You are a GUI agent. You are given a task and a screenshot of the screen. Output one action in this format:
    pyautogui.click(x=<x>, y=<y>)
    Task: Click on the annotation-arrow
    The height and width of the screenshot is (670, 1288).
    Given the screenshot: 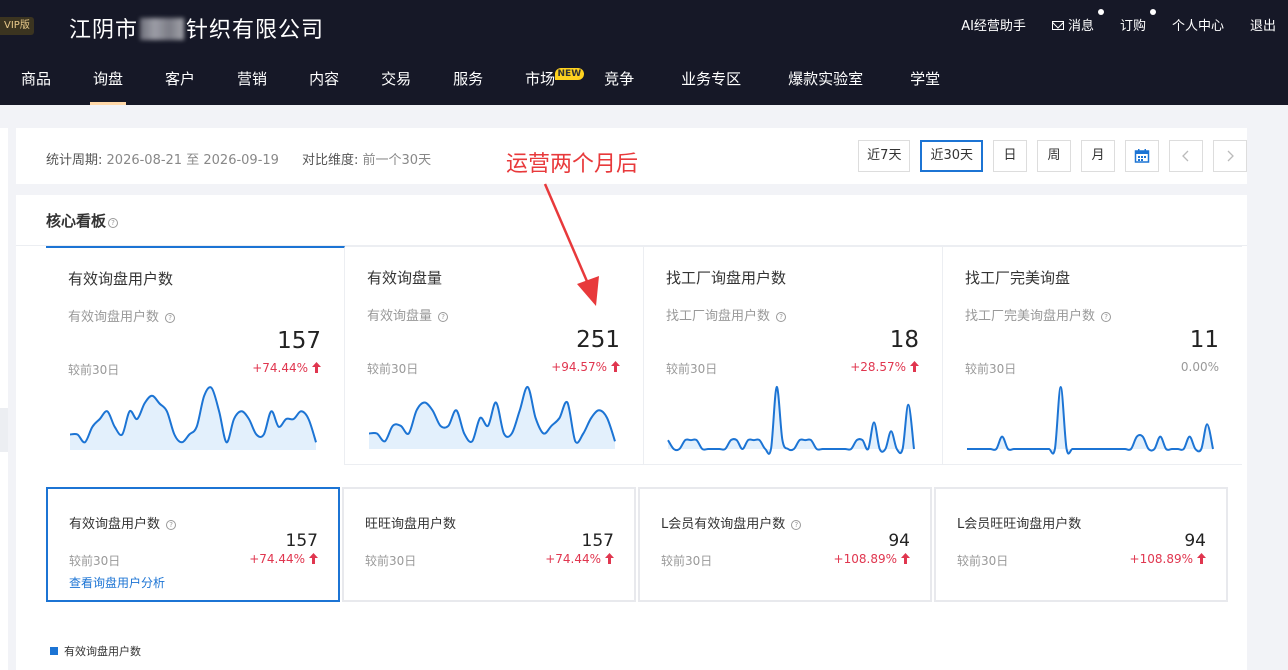 What is the action you would take?
    pyautogui.click(x=571, y=244)
    